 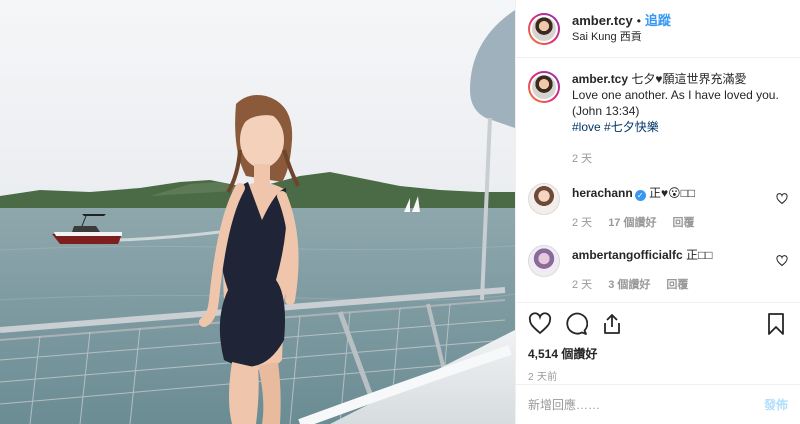 I want to click on location-link: Sai Kung 西貢, so click(x=621, y=37).